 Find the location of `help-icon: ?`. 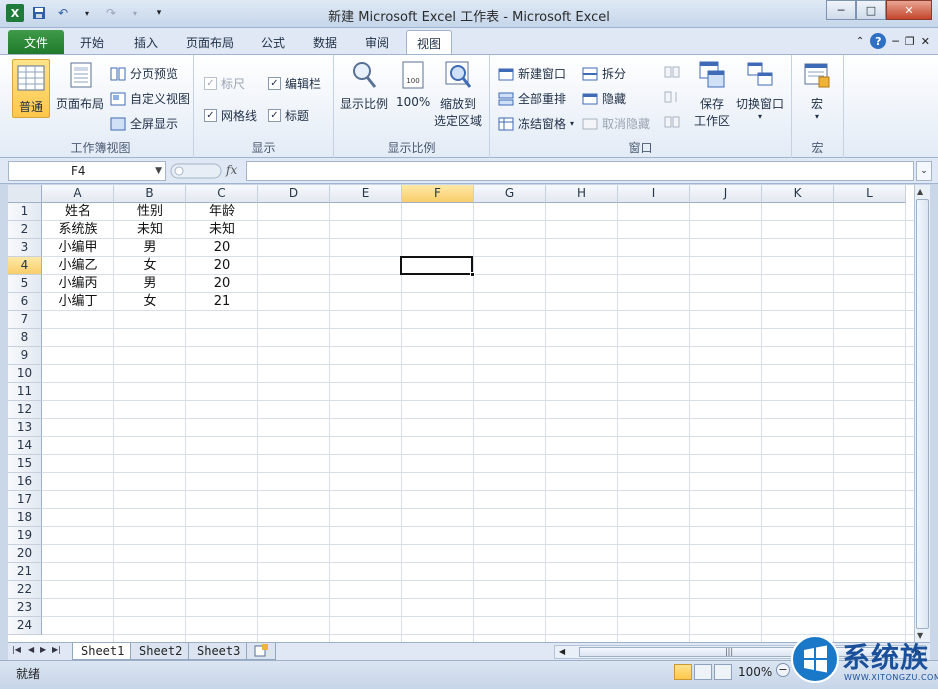

help-icon: ? is located at coordinates (878, 41).